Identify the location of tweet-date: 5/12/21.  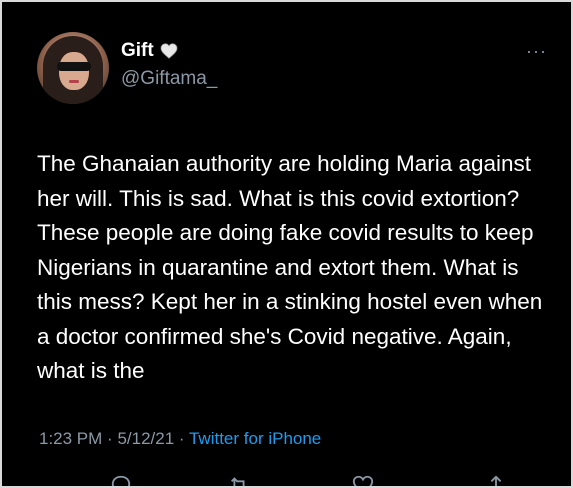
(145, 438).